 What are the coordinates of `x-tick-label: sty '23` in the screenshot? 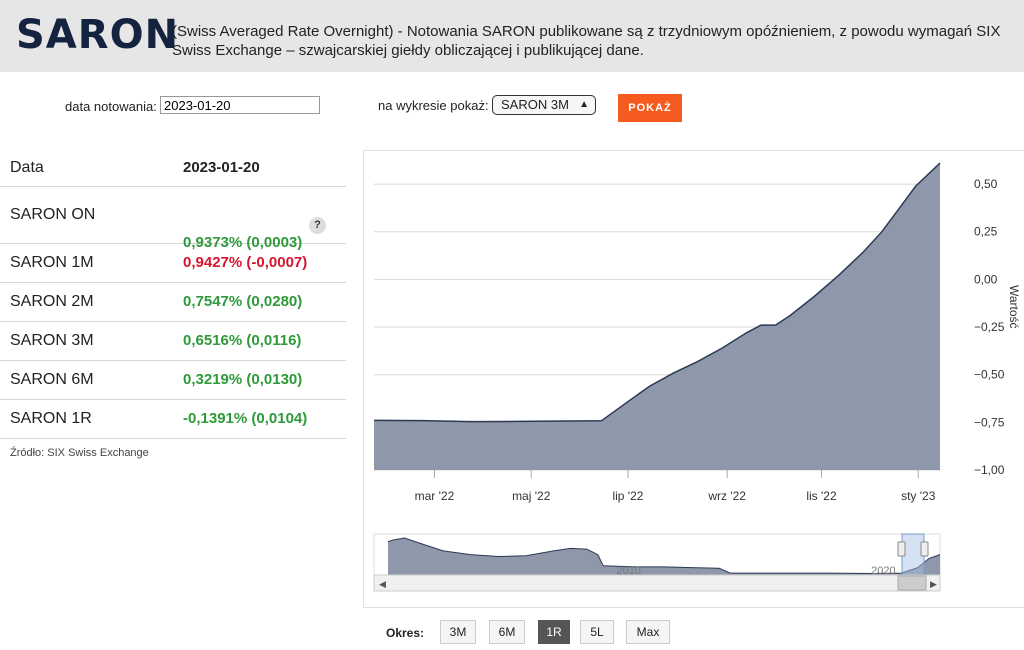 It's located at (918, 496).